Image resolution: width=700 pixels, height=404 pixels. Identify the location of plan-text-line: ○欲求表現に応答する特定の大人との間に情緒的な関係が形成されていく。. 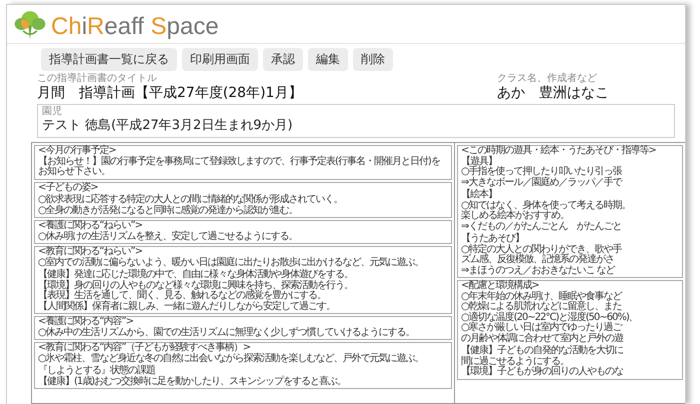
(190, 200).